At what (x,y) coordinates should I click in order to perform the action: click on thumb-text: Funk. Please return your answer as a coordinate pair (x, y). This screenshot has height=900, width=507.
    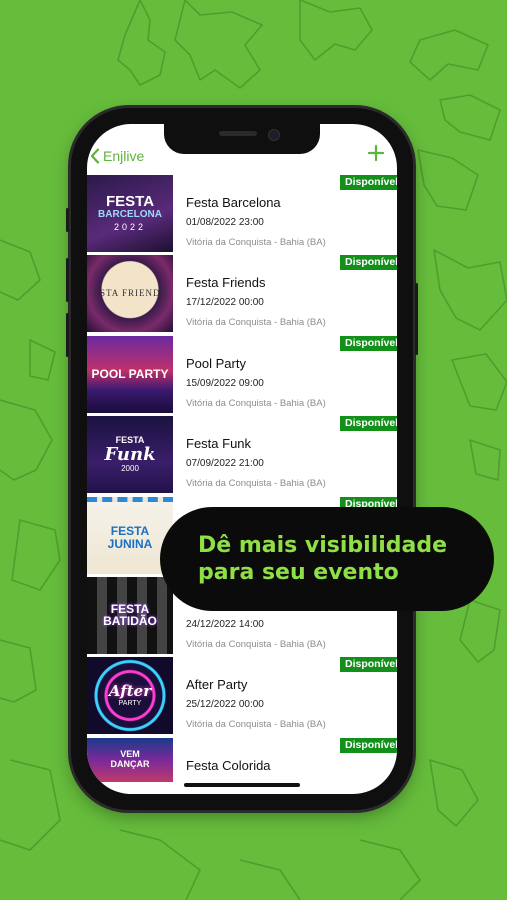
    Looking at the image, I should click on (130, 454).